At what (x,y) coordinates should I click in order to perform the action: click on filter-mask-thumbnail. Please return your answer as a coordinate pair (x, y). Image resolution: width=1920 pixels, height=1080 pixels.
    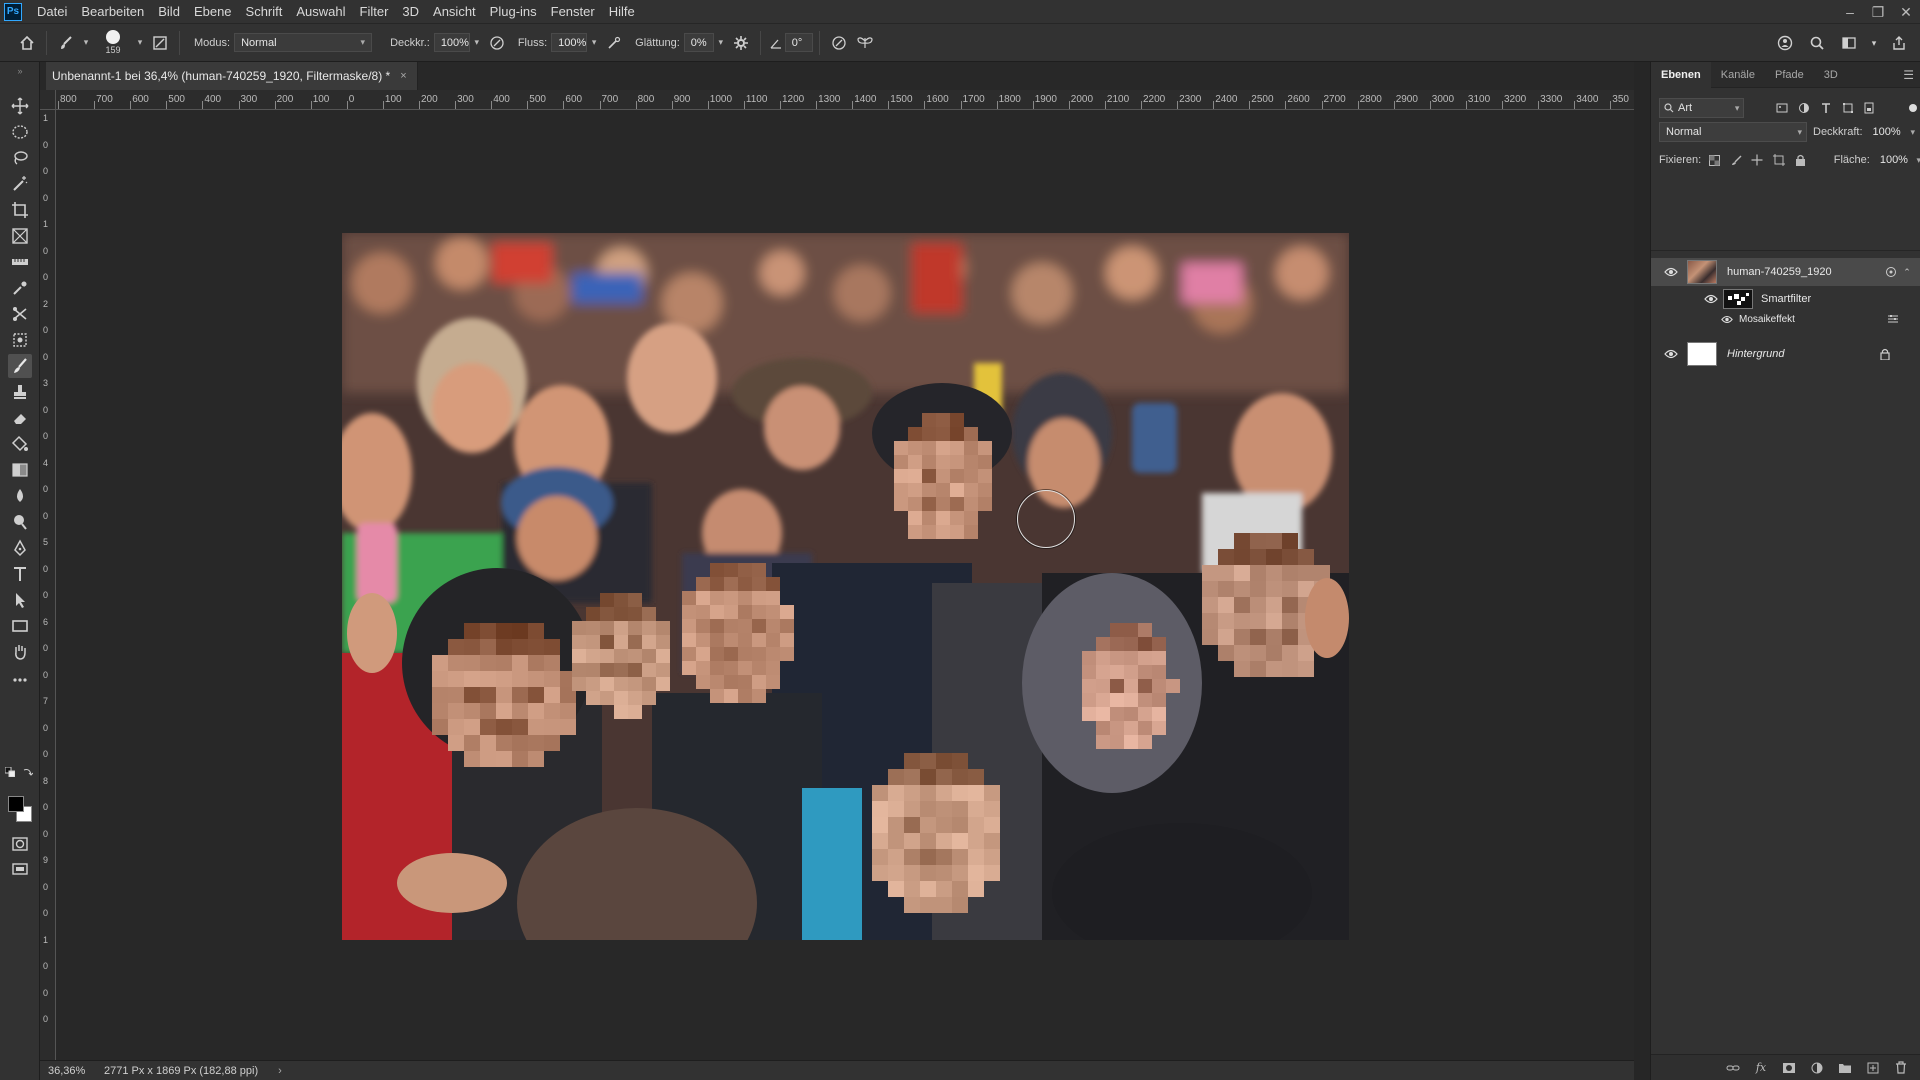
    Looking at the image, I should click on (1738, 299).